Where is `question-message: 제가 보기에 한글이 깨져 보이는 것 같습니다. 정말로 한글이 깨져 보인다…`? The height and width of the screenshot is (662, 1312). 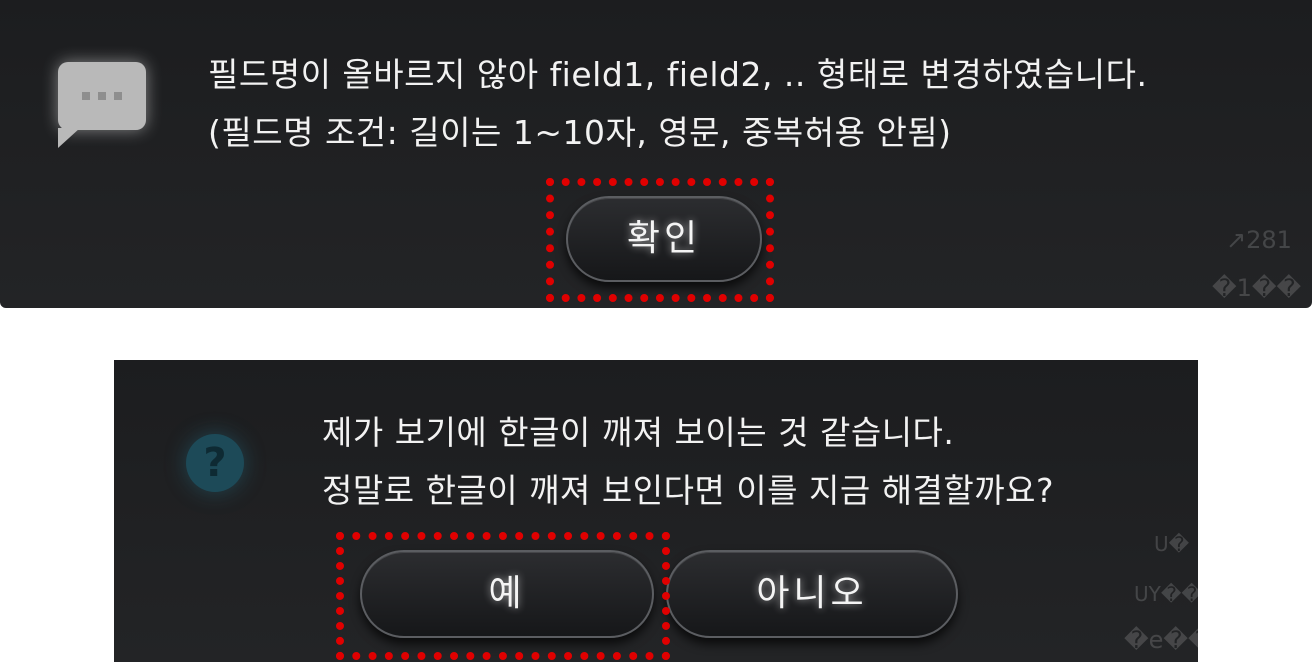 question-message: 제가 보기에 한글이 깨져 보이는 것 같습니다. 정말로 한글이 깨져 보인다… is located at coordinates (688, 462).